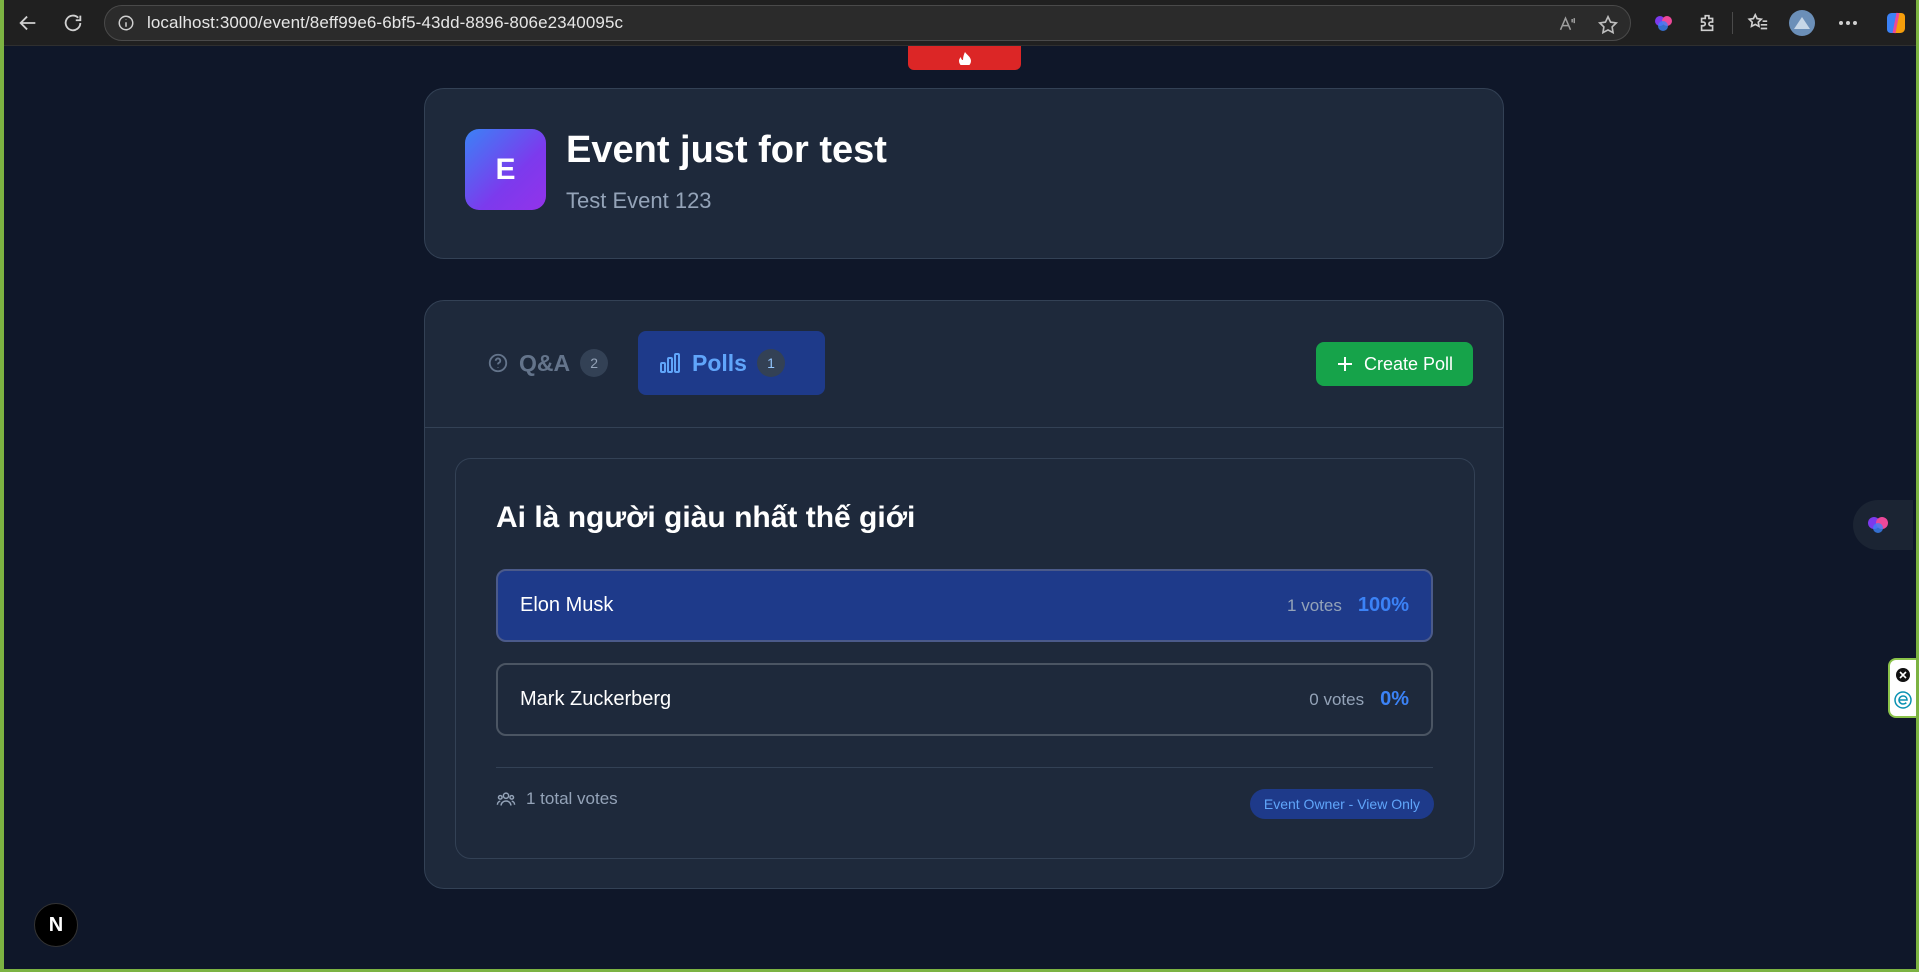  Describe the element at coordinates (1848, 23) in the screenshot. I see `more-menu-icon` at that location.